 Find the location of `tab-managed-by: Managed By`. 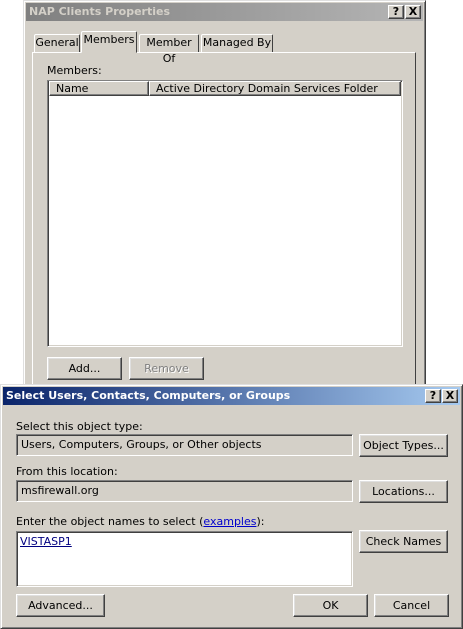

tab-managed-by: Managed By is located at coordinates (237, 43).